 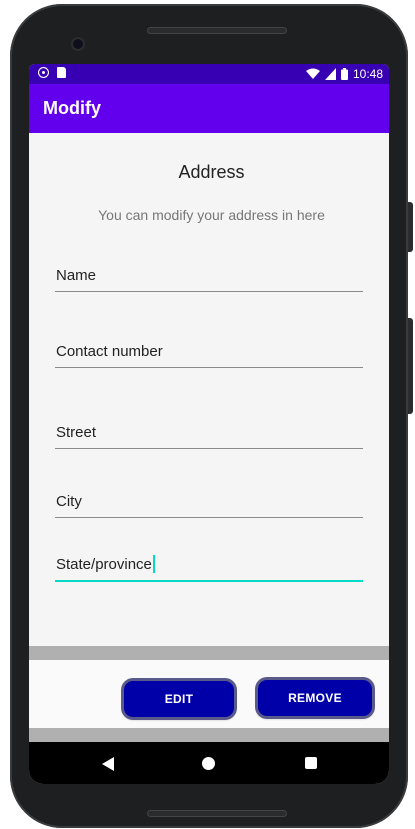 I want to click on back-icon, so click(x=108, y=764).